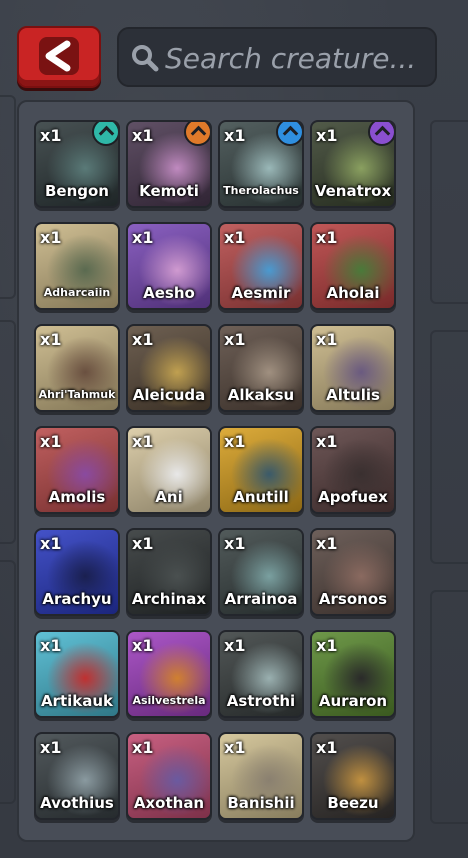 This screenshot has width=468, height=858. What do you see at coordinates (353, 572) in the screenshot?
I see `creature-card: x1 Arsonos` at bounding box center [353, 572].